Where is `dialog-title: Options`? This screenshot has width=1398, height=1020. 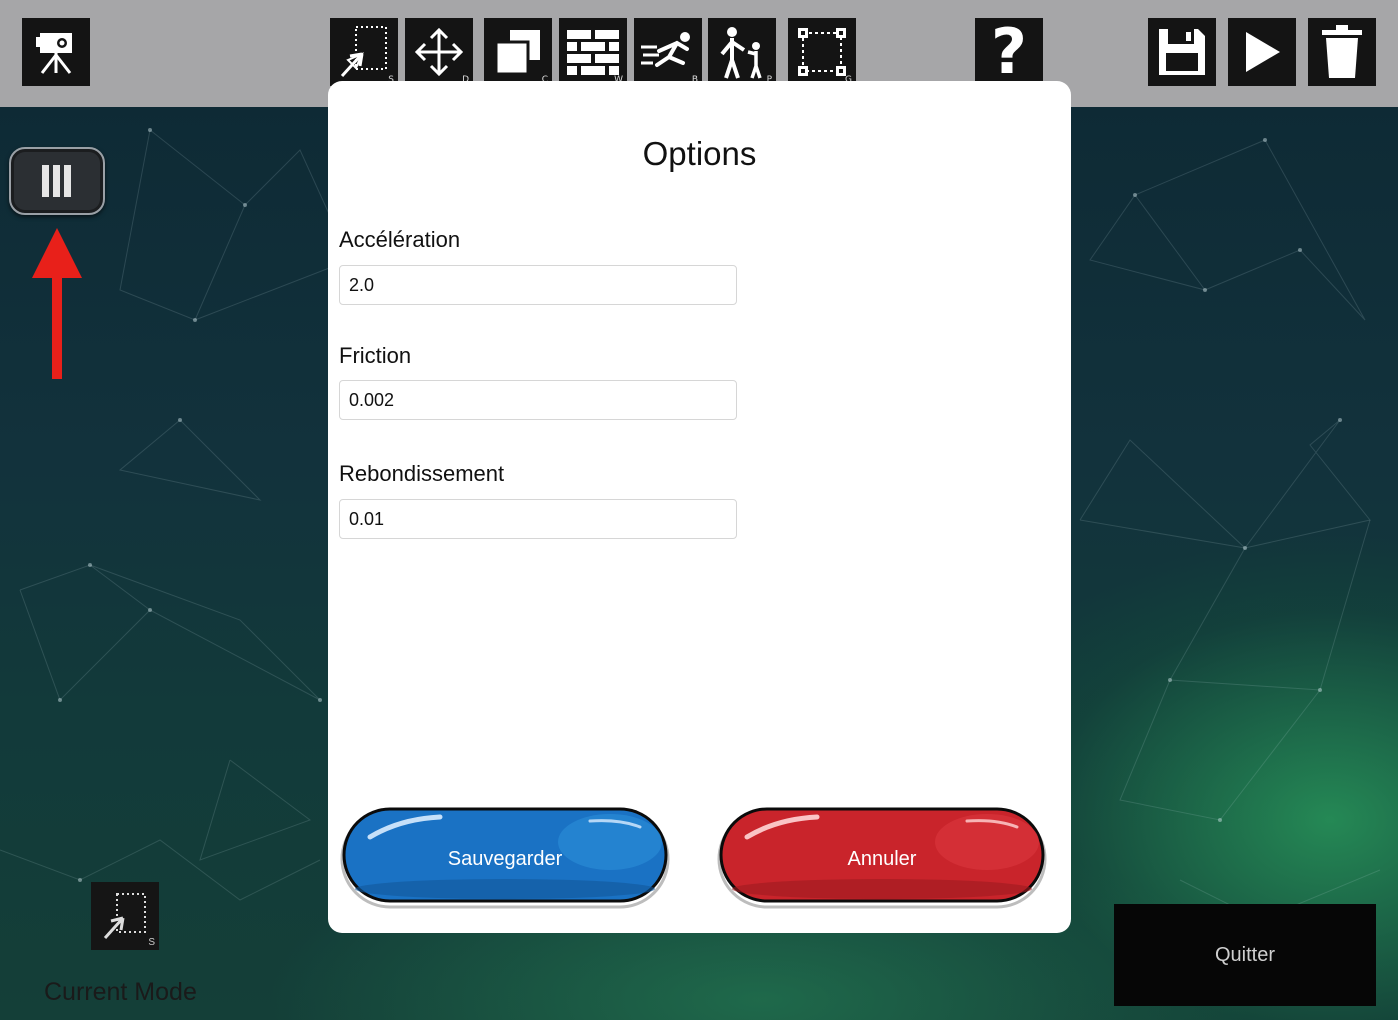
dialog-title: Options is located at coordinates (699, 153).